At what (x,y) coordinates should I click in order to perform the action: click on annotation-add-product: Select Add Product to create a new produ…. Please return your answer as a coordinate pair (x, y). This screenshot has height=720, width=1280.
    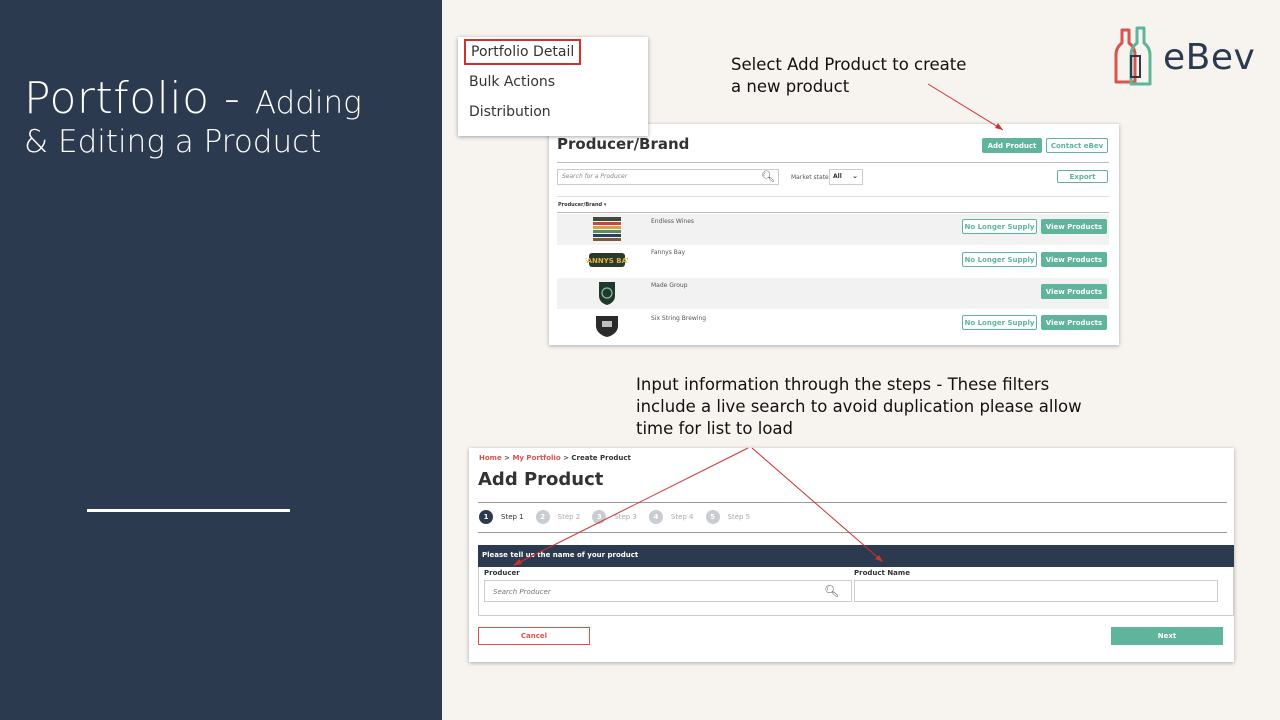
    Looking at the image, I should click on (849, 75).